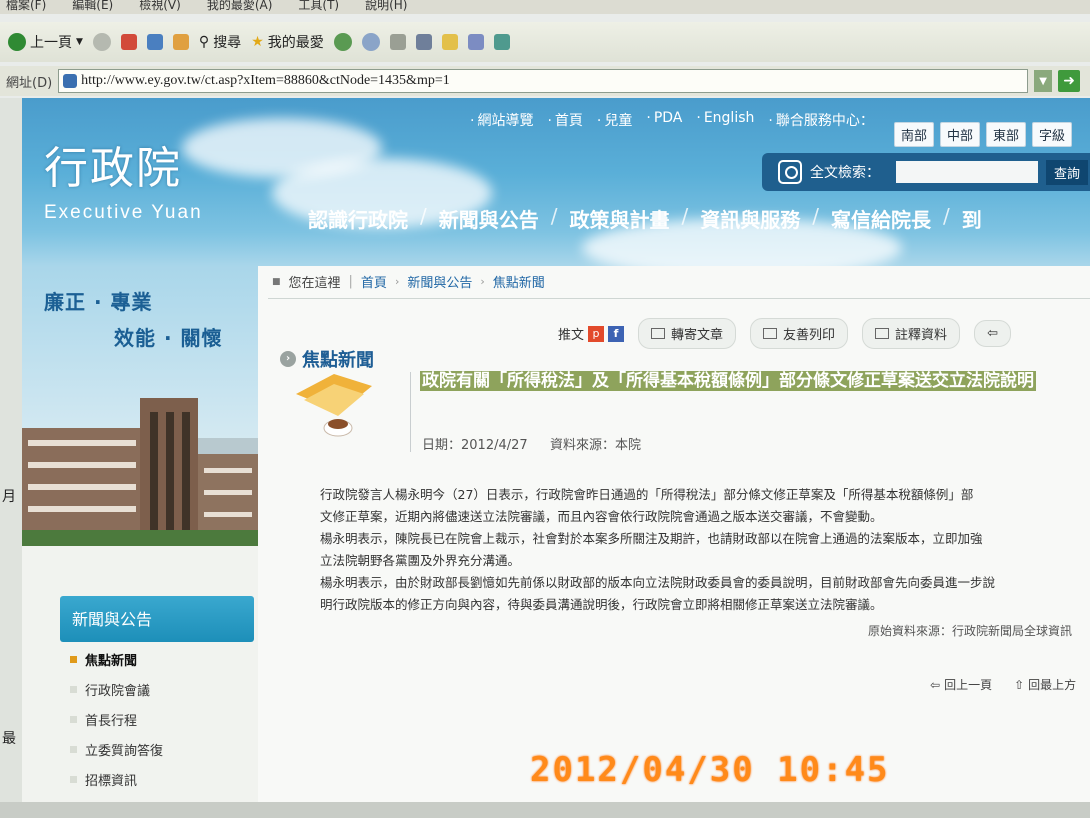  Describe the element at coordinates (374, 281) in the screenshot. I see `breadcrumb-home: 首頁` at that location.